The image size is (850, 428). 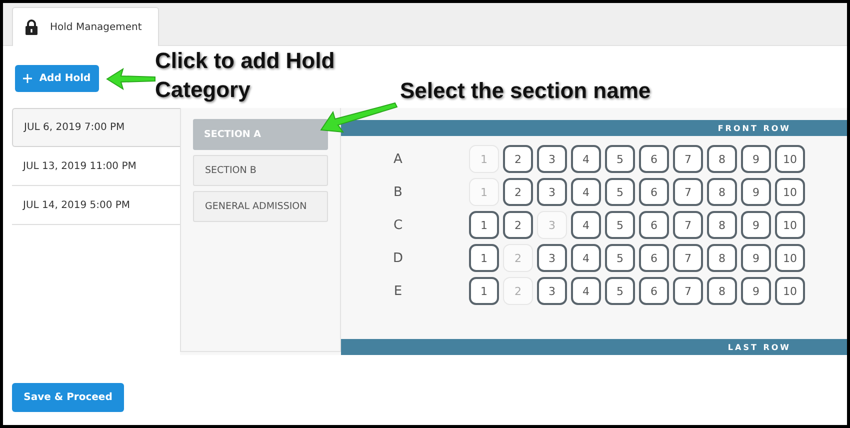 What do you see at coordinates (96, 27) in the screenshot?
I see `tab-label: Hold Management` at bounding box center [96, 27].